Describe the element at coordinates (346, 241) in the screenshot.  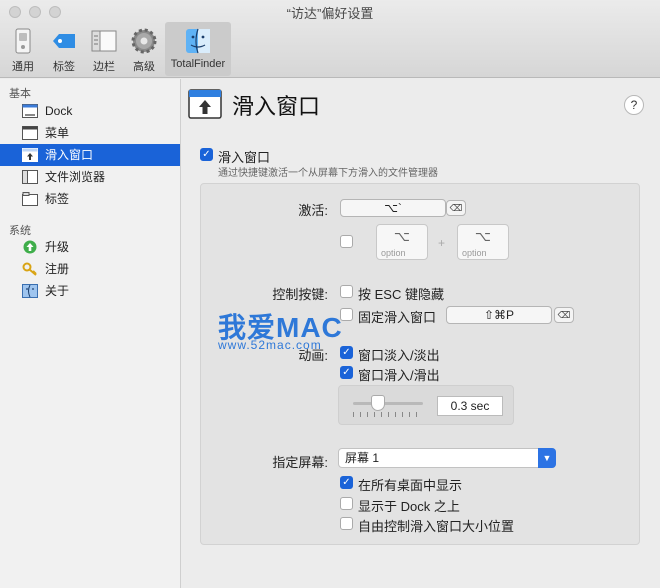
I see `modifier-activation-checkbox` at that location.